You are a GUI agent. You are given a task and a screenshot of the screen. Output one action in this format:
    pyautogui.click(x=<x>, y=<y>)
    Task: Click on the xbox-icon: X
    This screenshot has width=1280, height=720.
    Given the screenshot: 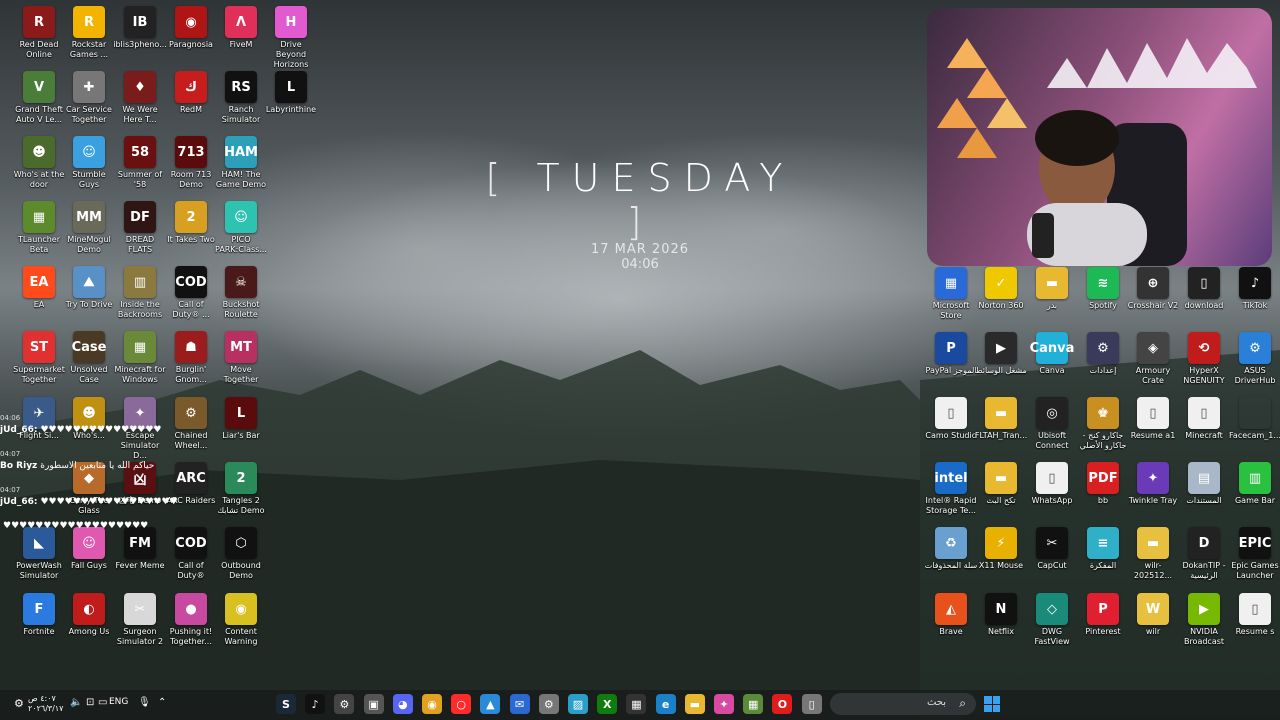 What is the action you would take?
    pyautogui.click(x=607, y=704)
    